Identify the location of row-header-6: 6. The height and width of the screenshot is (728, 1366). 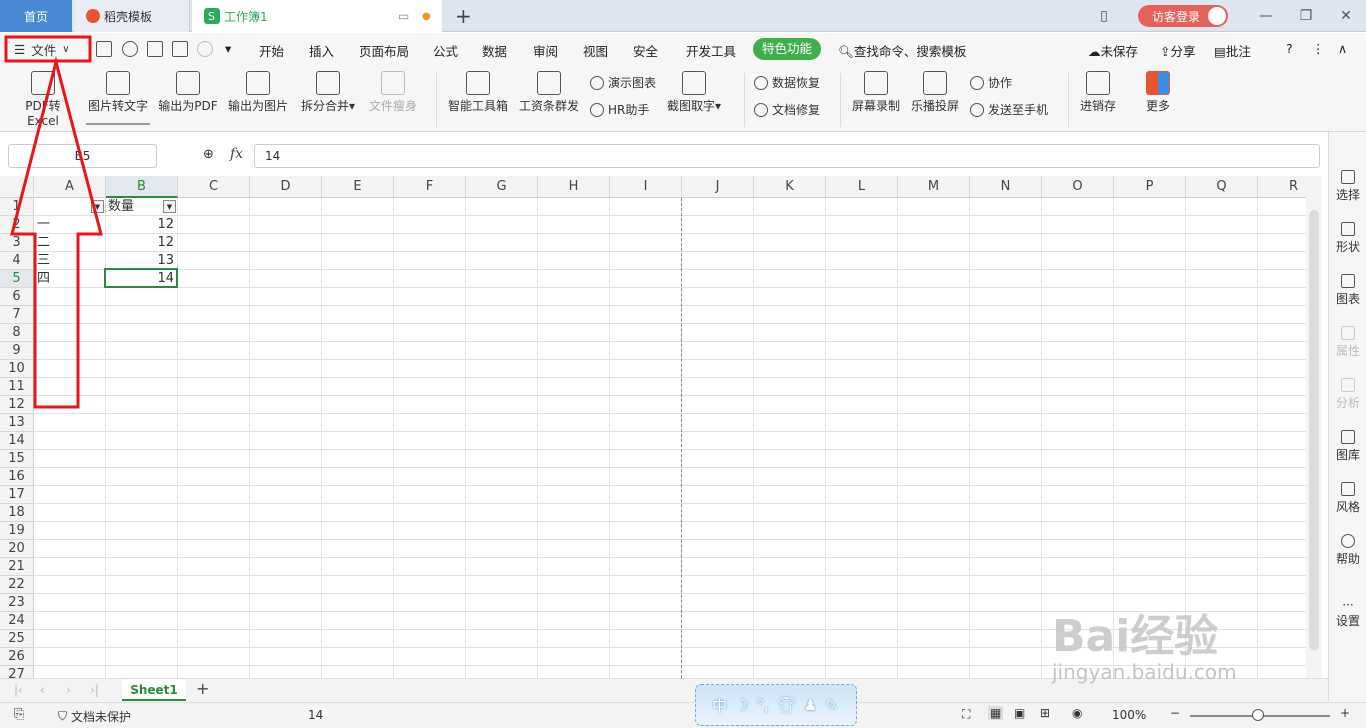
(17, 297).